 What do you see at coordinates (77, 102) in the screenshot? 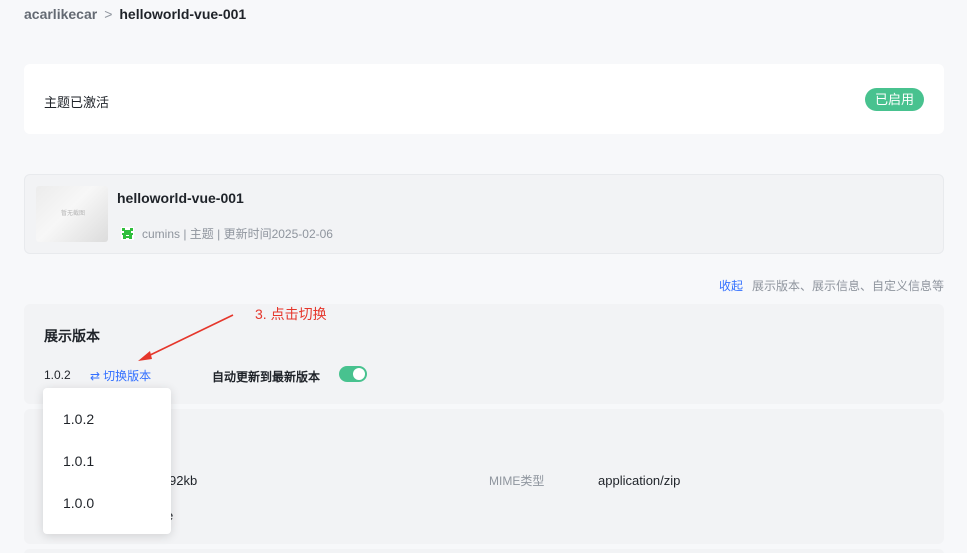
I see `theme-status-label: 主题已激活` at bounding box center [77, 102].